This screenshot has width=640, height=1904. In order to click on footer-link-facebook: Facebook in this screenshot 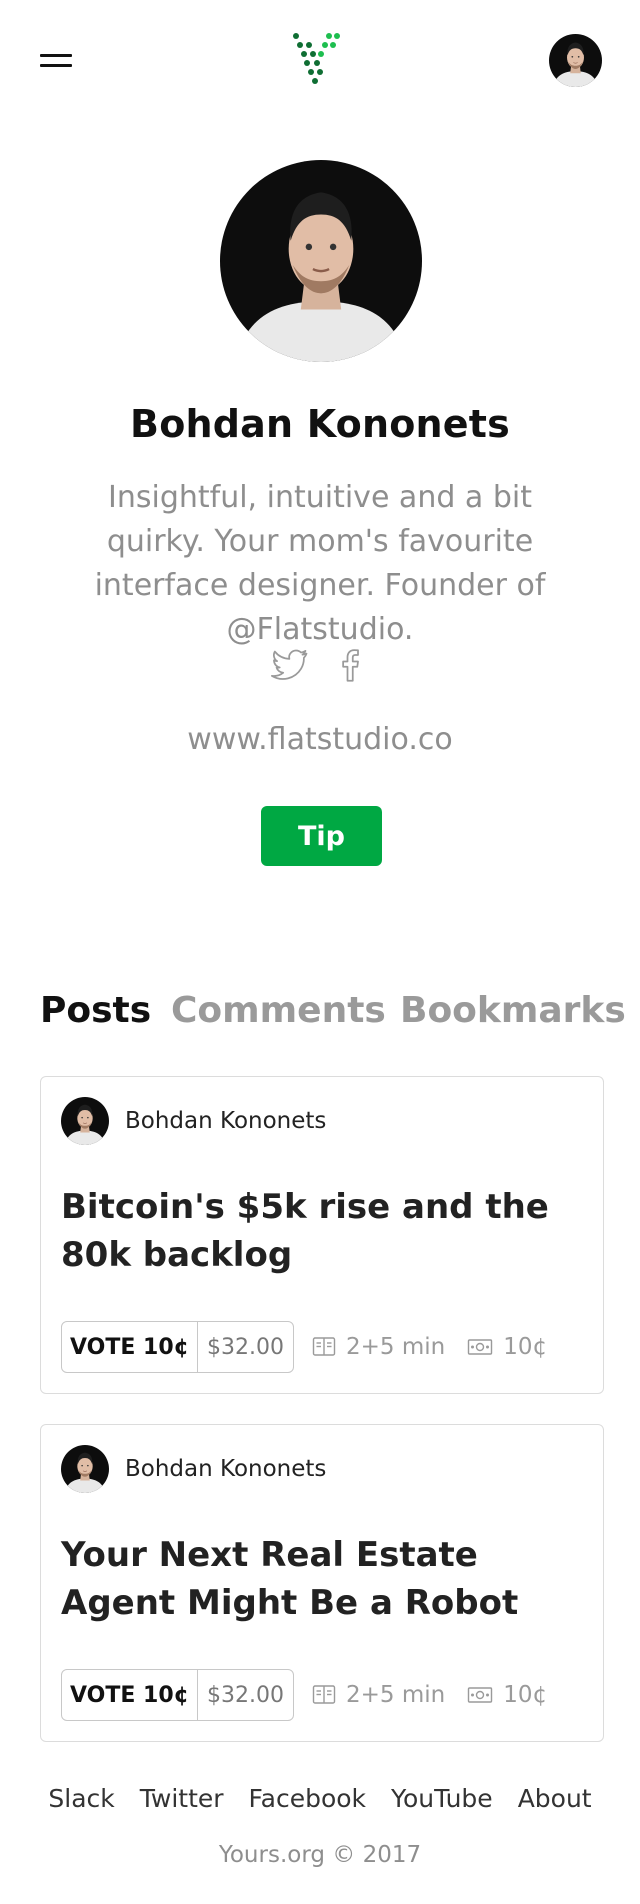, I will do `click(307, 1798)`.